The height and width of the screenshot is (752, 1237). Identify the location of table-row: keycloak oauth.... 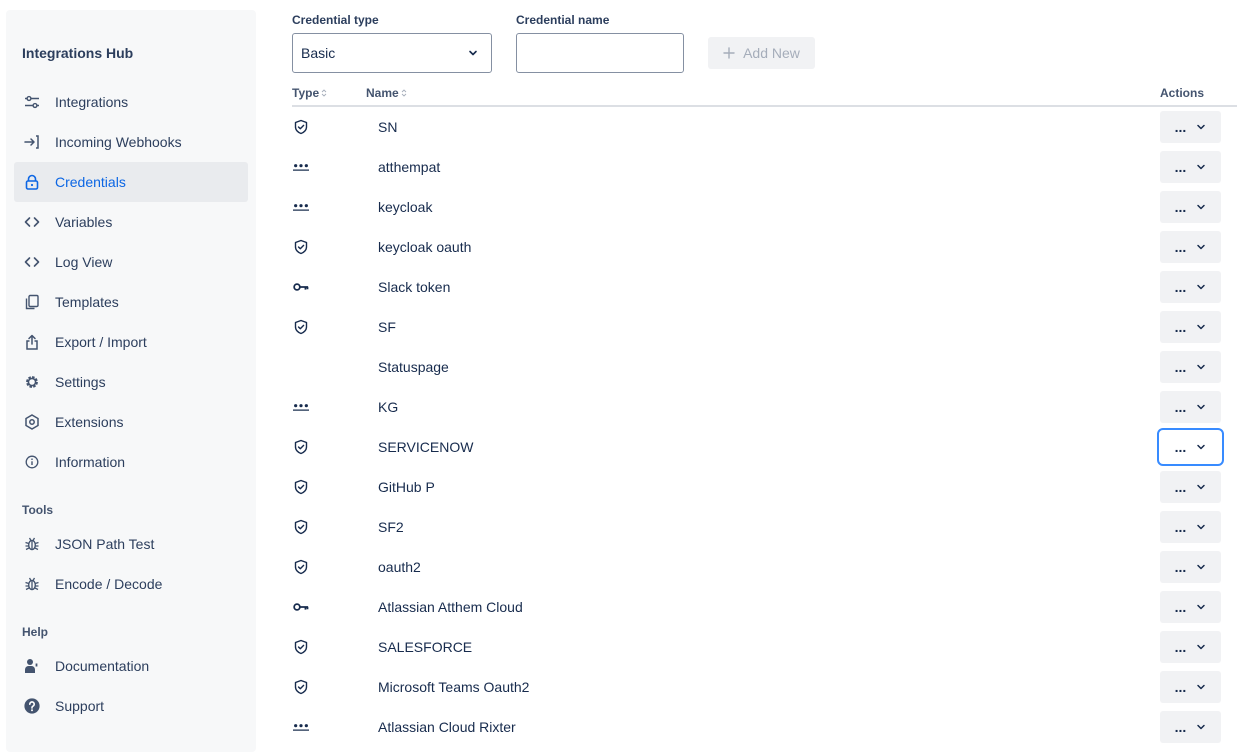
(764, 247).